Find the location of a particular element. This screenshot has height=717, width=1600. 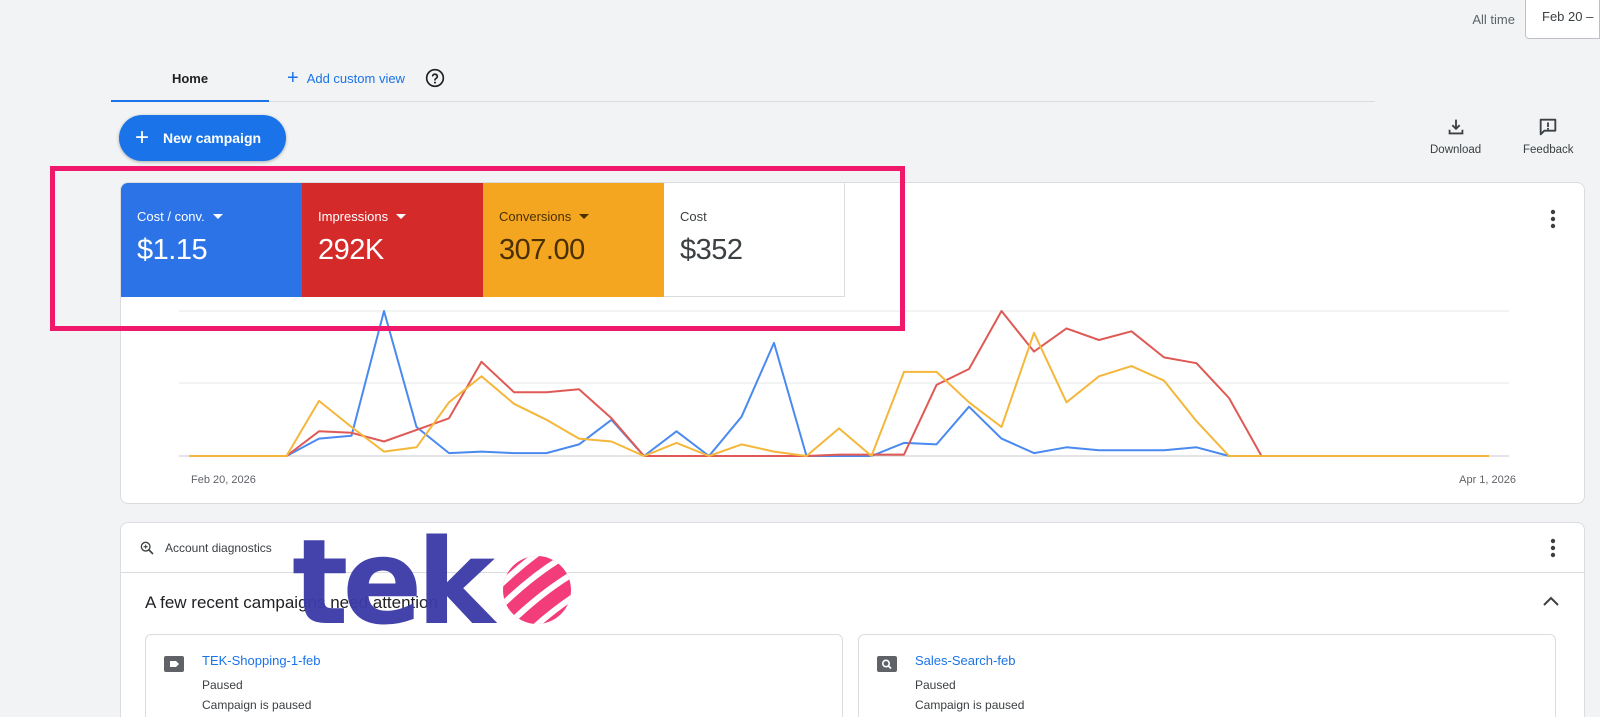

metric-value: $352 is located at coordinates (711, 250).